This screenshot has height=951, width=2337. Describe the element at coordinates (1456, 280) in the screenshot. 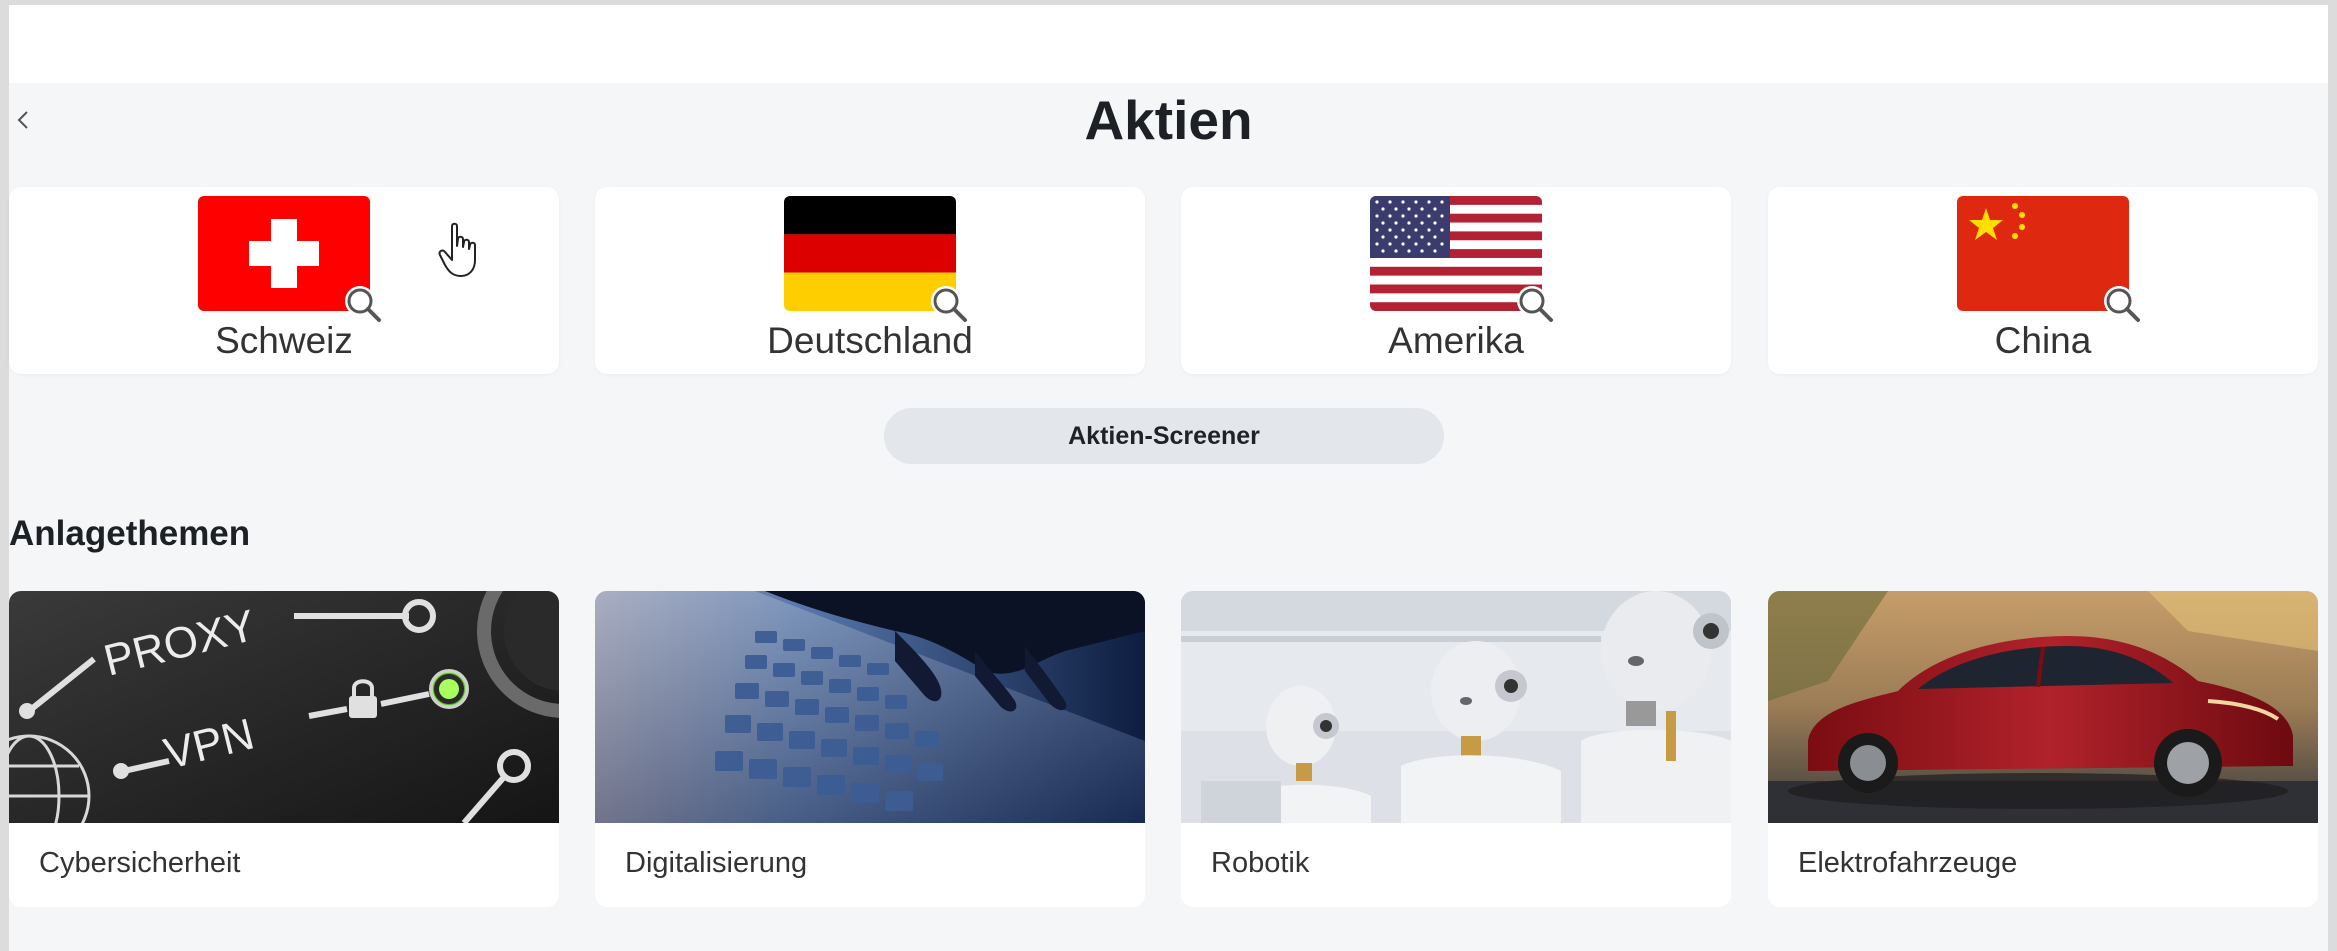

I see `country-card-amerika: Amerika` at that location.